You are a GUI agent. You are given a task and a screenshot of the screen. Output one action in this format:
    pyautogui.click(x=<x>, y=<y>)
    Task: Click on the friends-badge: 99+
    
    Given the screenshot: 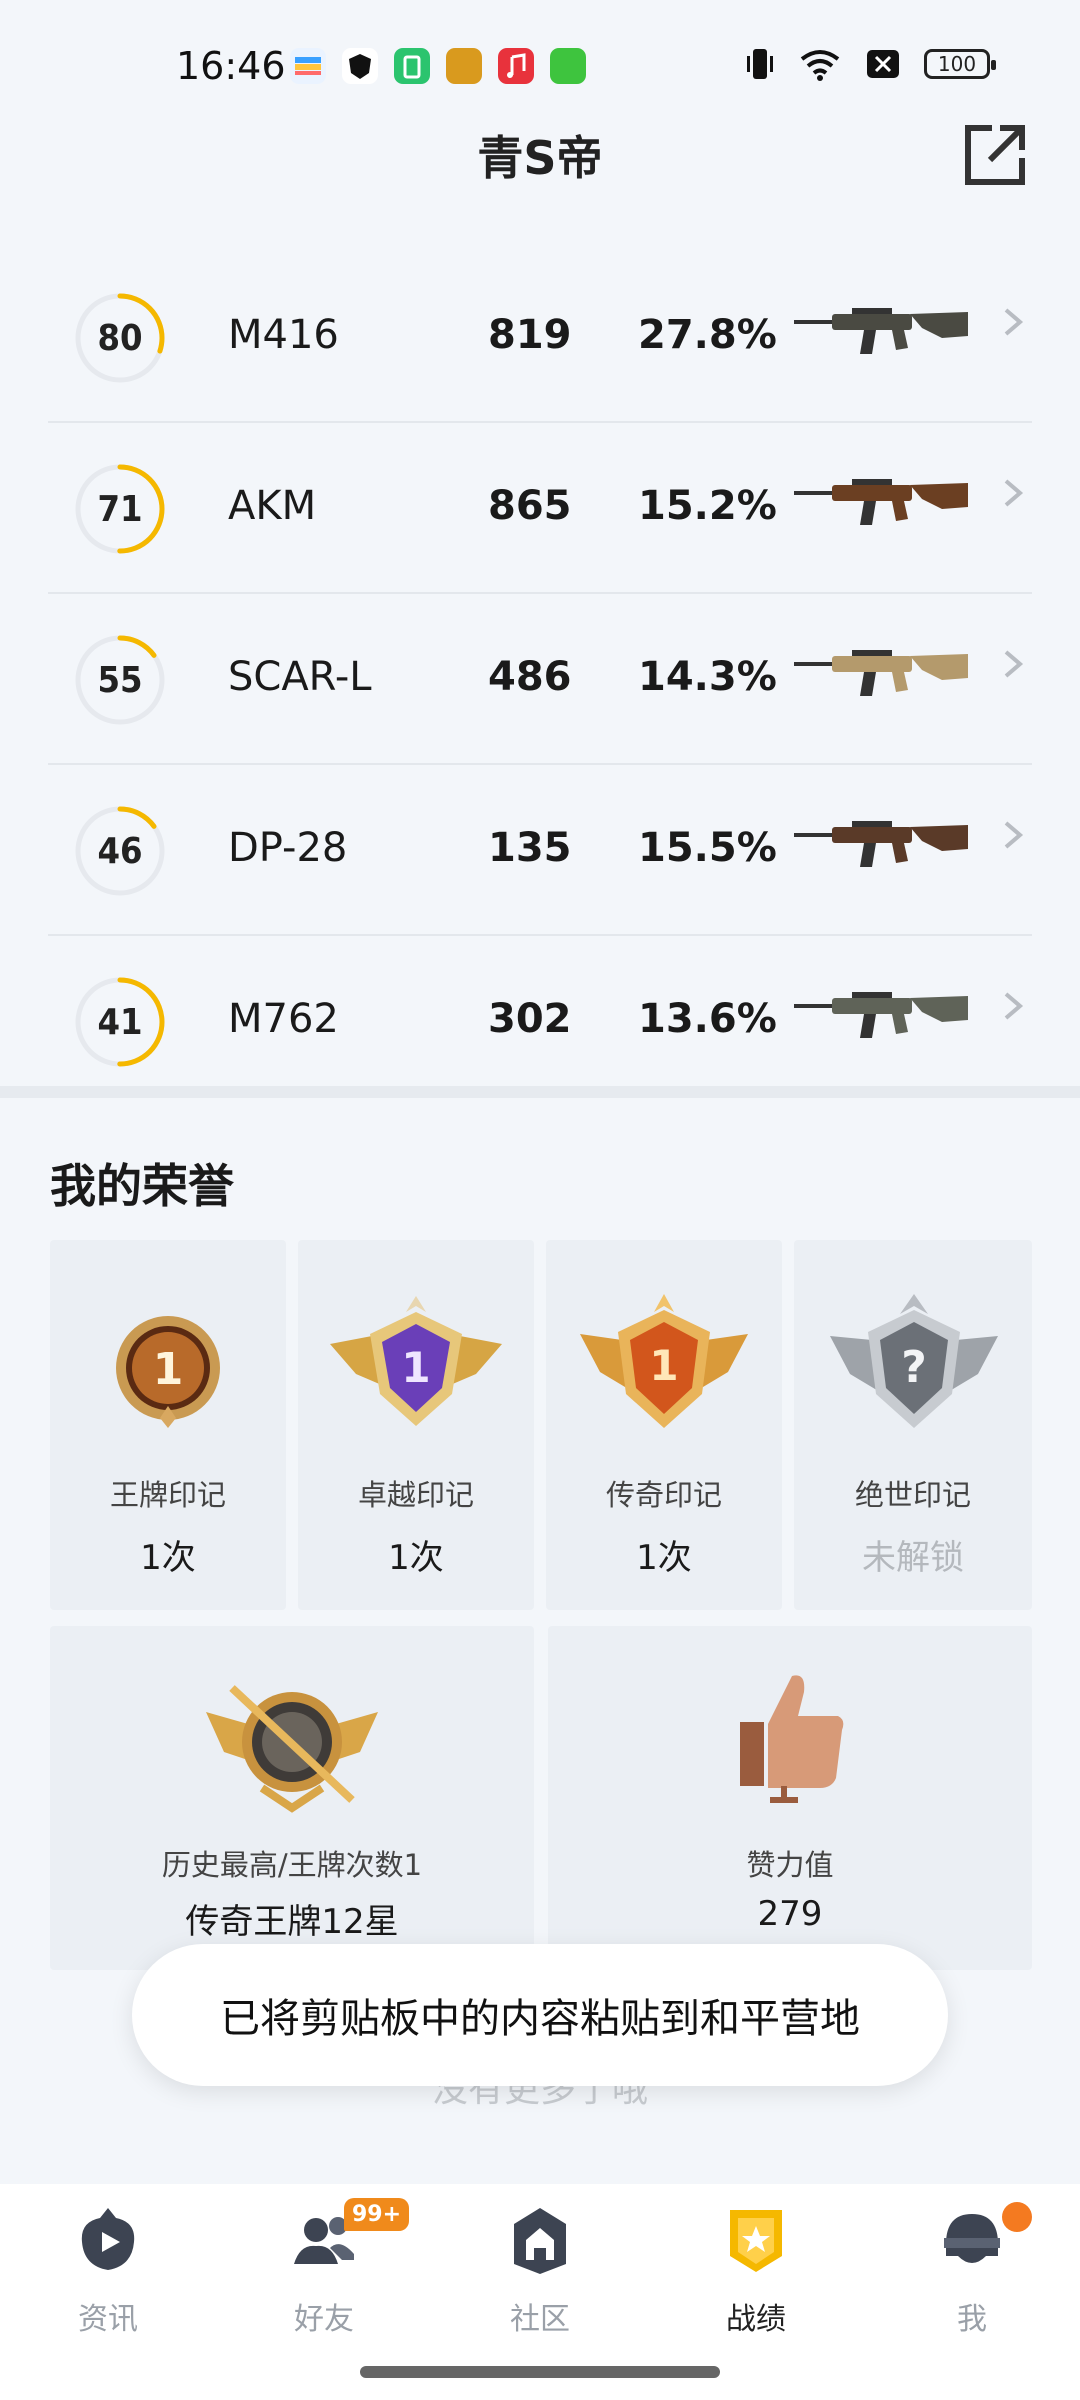 What is the action you would take?
    pyautogui.click(x=377, y=2214)
    